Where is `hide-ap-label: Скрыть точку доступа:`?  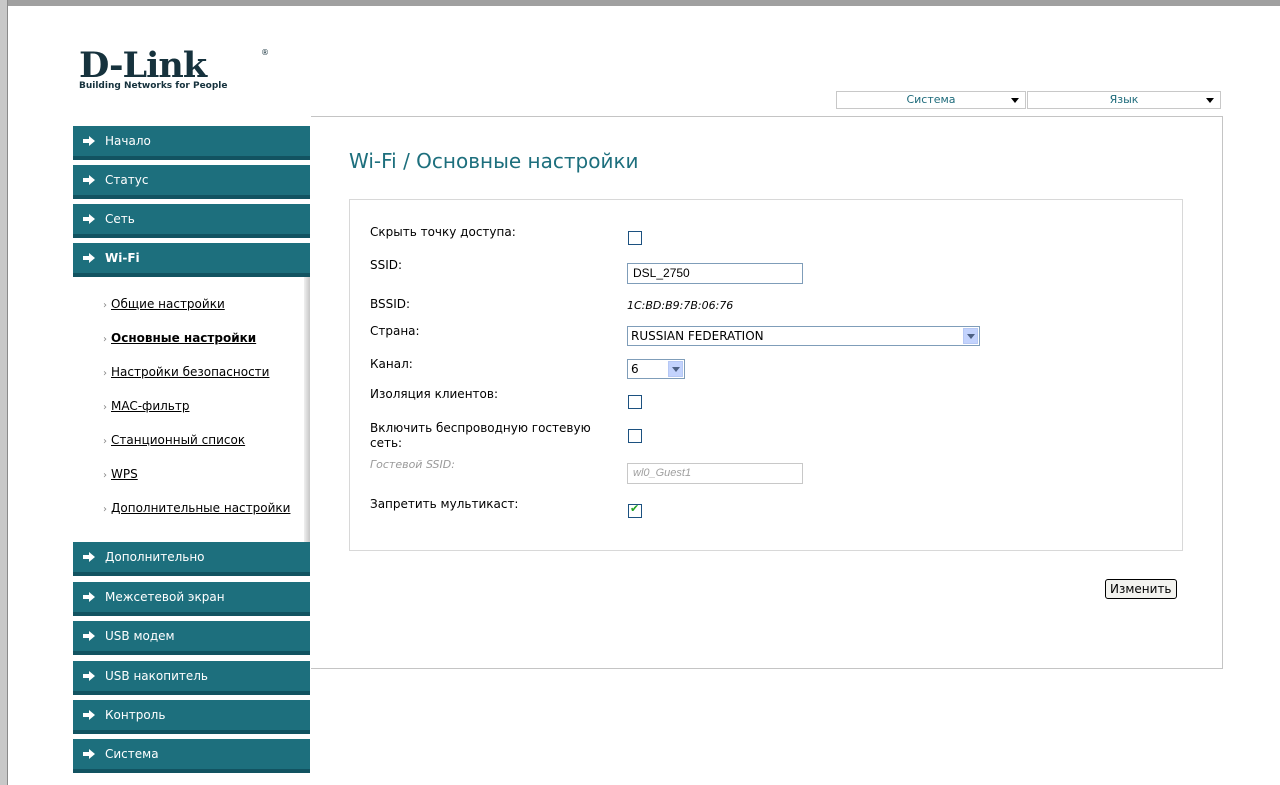
hide-ap-label: Скрыть точку доступа: is located at coordinates (443, 232).